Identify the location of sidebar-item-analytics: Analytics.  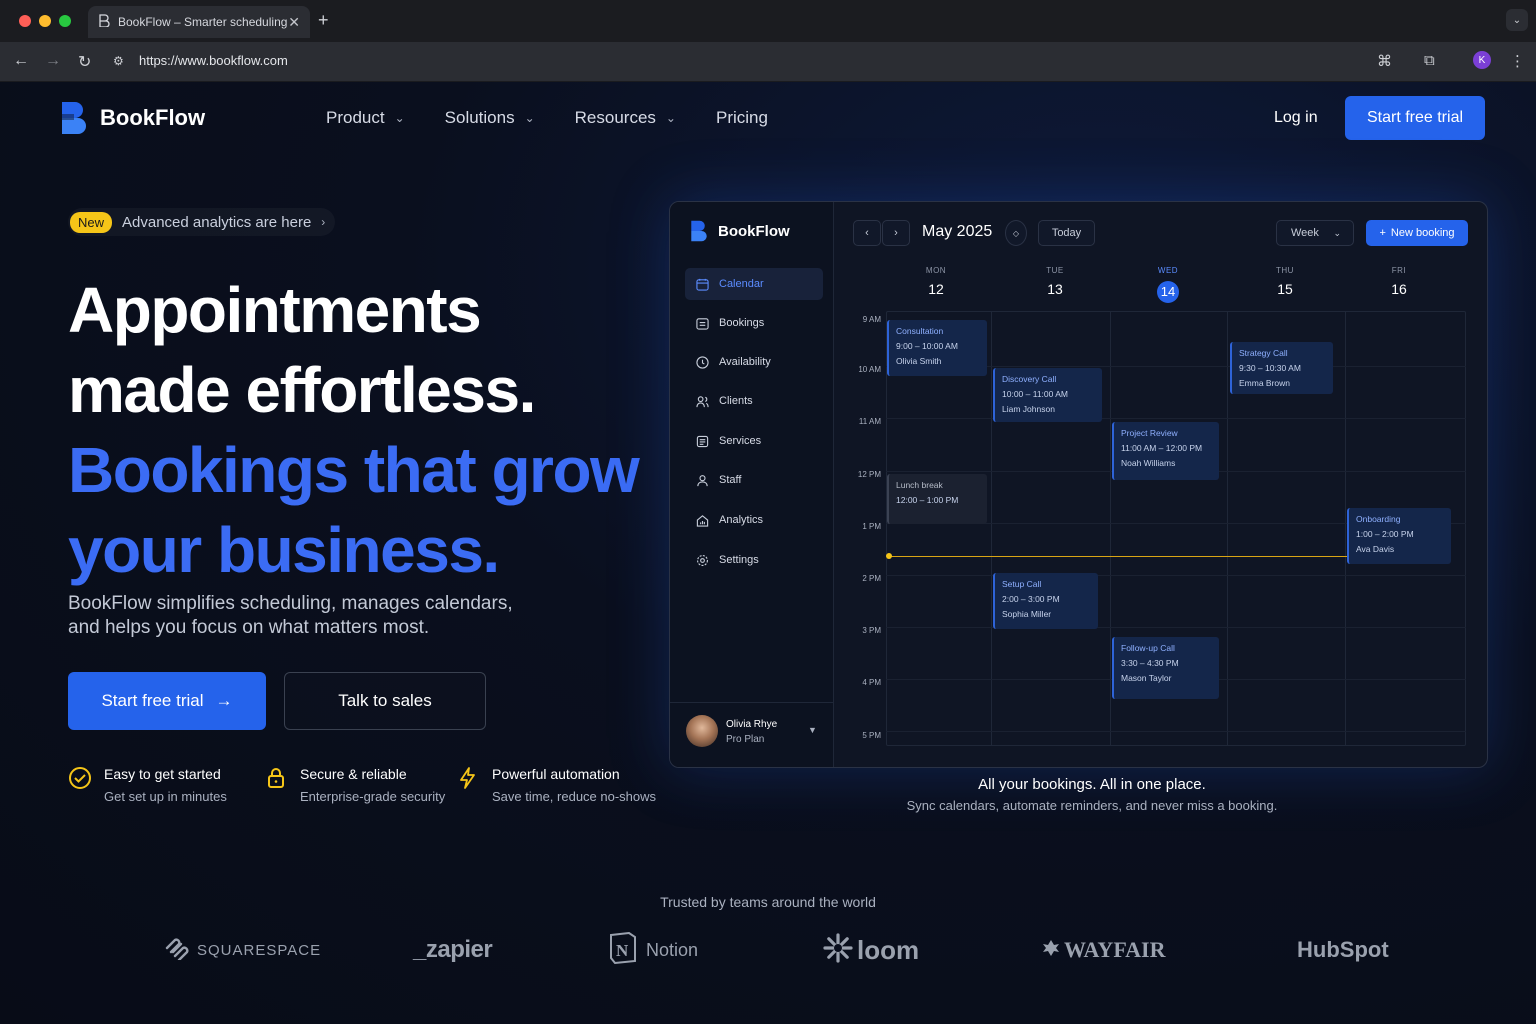
(754, 520).